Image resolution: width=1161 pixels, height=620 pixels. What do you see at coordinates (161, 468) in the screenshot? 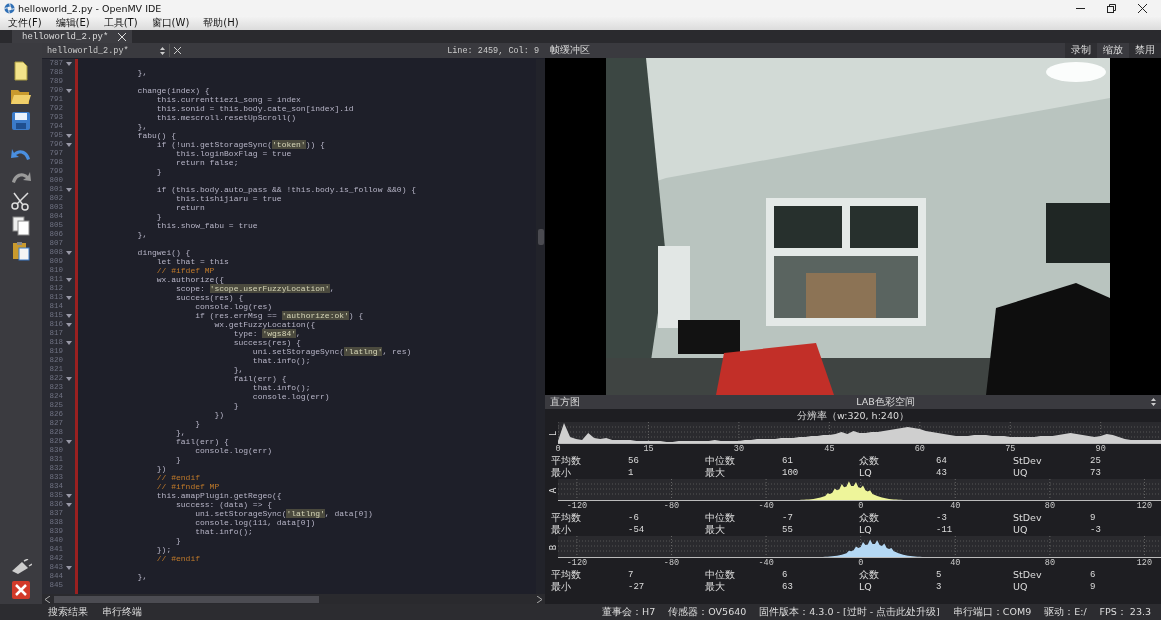
I see `code-line: })` at bounding box center [161, 468].